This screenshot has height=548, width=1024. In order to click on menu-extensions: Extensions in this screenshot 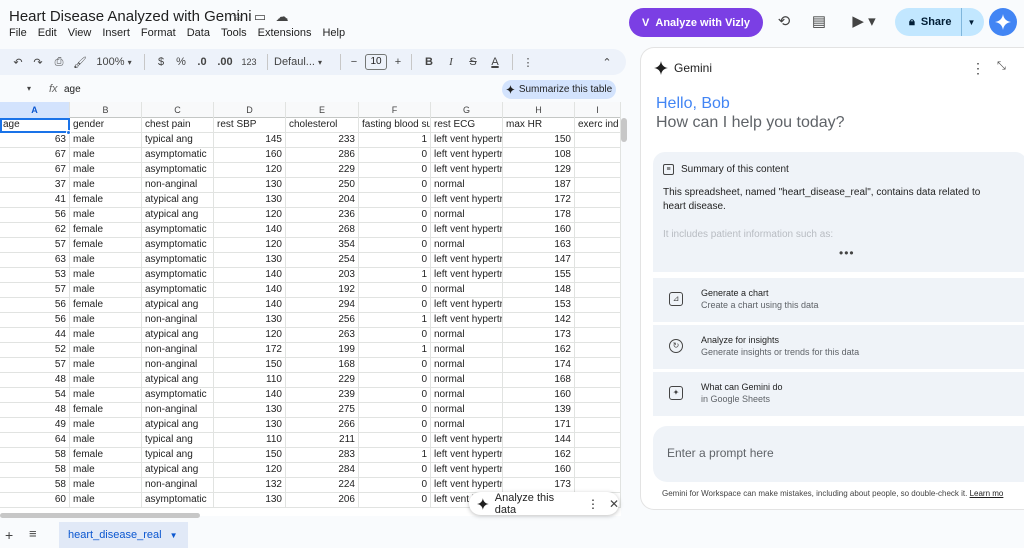, I will do `click(285, 33)`.